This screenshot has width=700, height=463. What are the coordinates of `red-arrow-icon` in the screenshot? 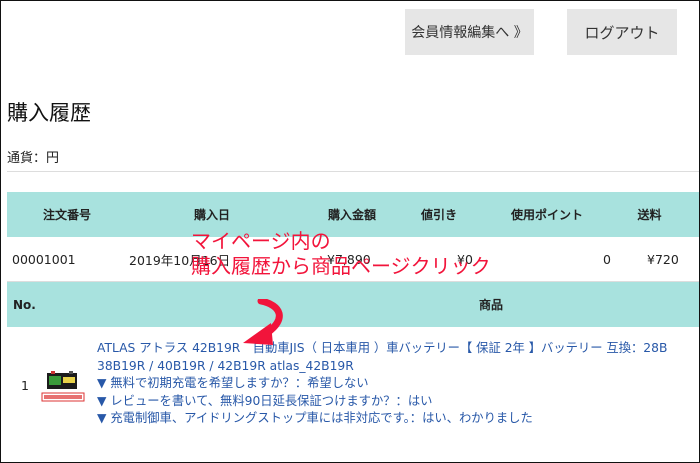 It's located at (263, 322).